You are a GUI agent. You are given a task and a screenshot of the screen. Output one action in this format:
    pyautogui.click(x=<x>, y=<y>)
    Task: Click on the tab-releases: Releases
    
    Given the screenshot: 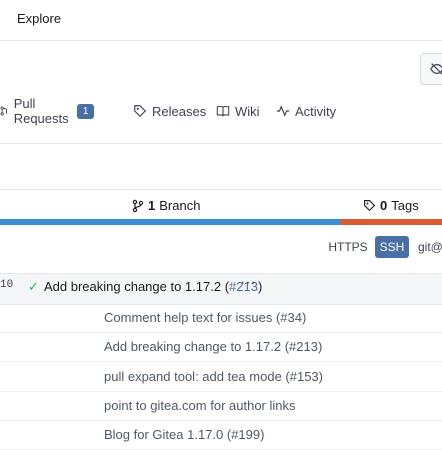 What is the action you would take?
    pyautogui.click(x=169, y=111)
    